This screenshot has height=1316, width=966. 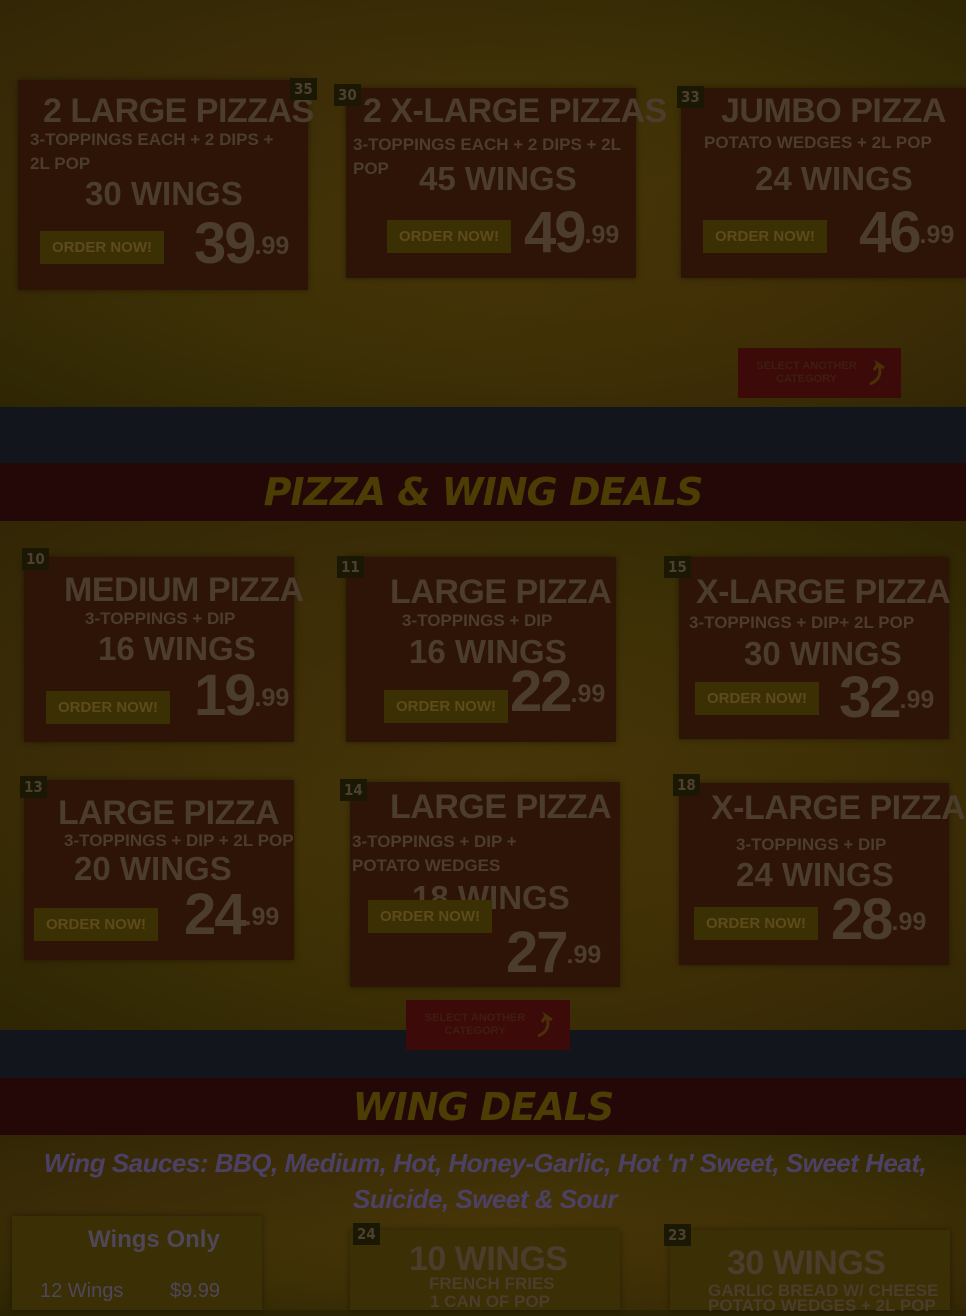 What do you see at coordinates (887, 697) in the screenshot?
I see `deal-price: 32.99` at bounding box center [887, 697].